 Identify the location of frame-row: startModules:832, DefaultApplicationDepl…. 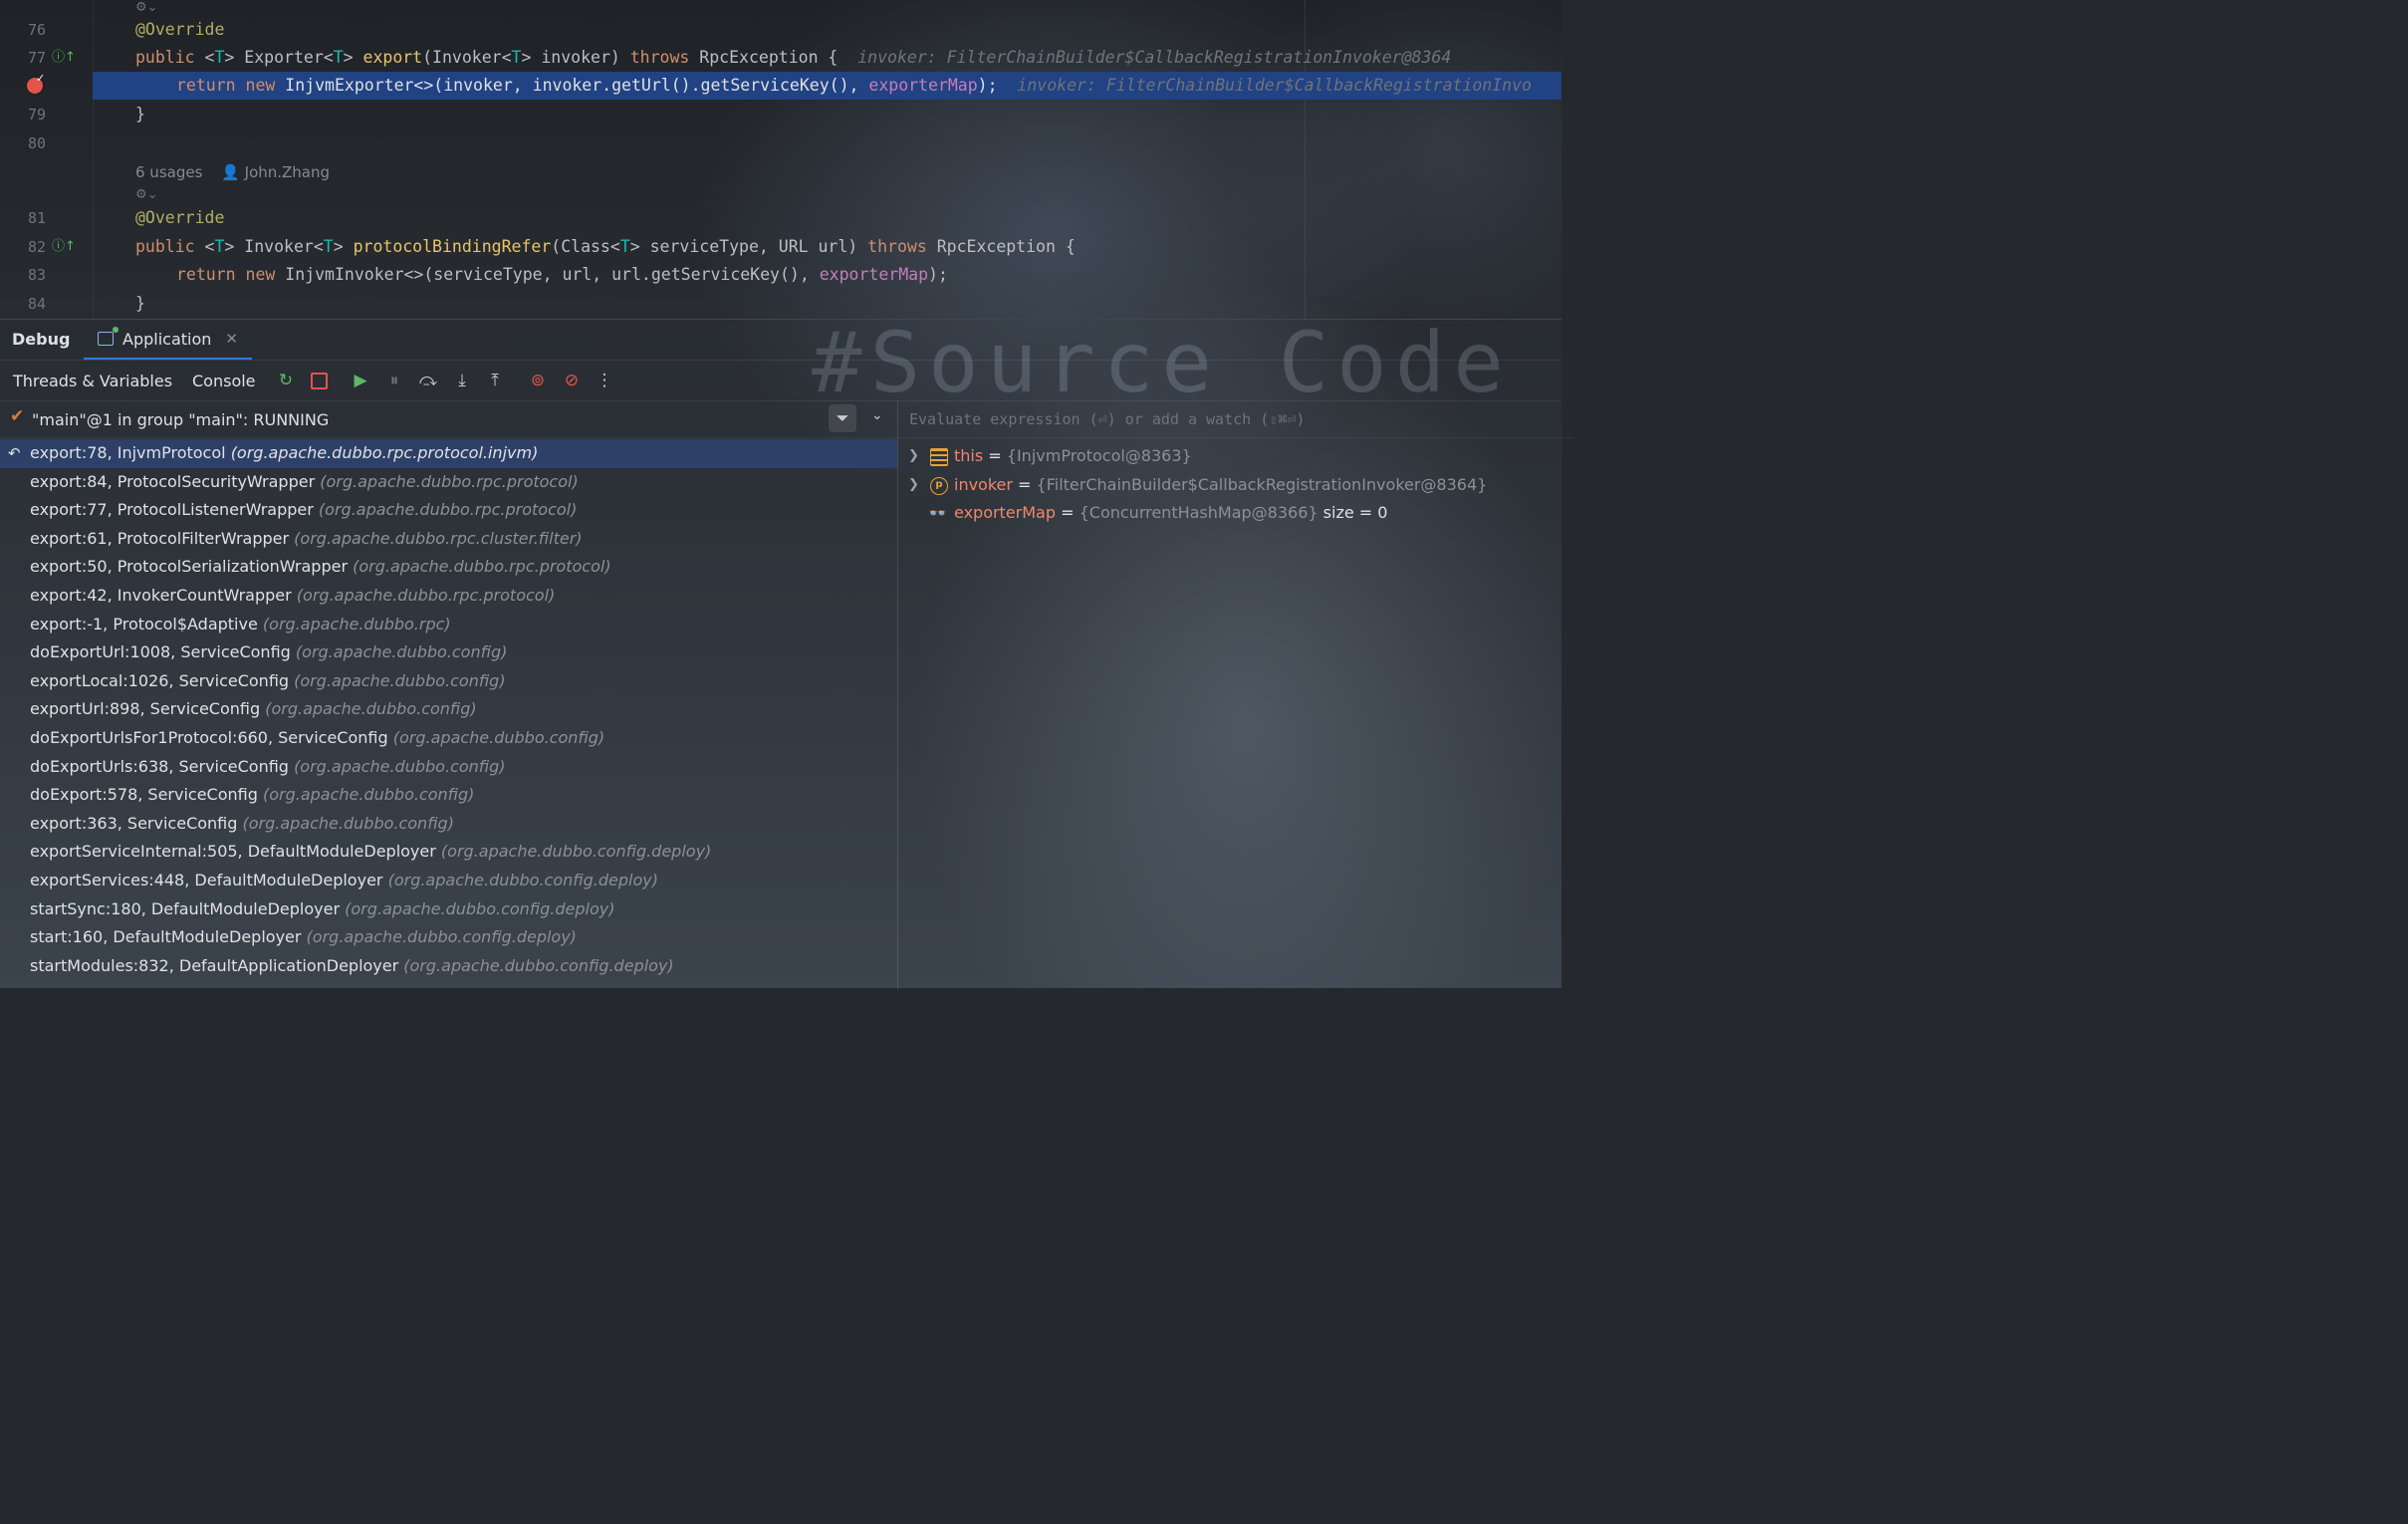
(448, 966).